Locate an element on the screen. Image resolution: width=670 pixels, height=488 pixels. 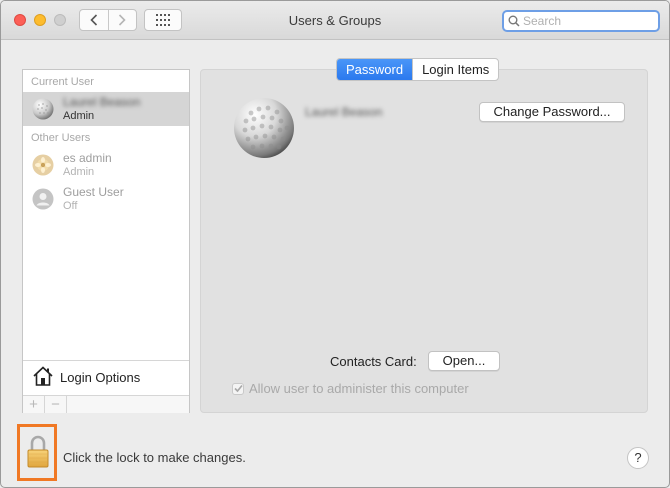
login-options-item: Login Options is located at coordinates (106, 377).